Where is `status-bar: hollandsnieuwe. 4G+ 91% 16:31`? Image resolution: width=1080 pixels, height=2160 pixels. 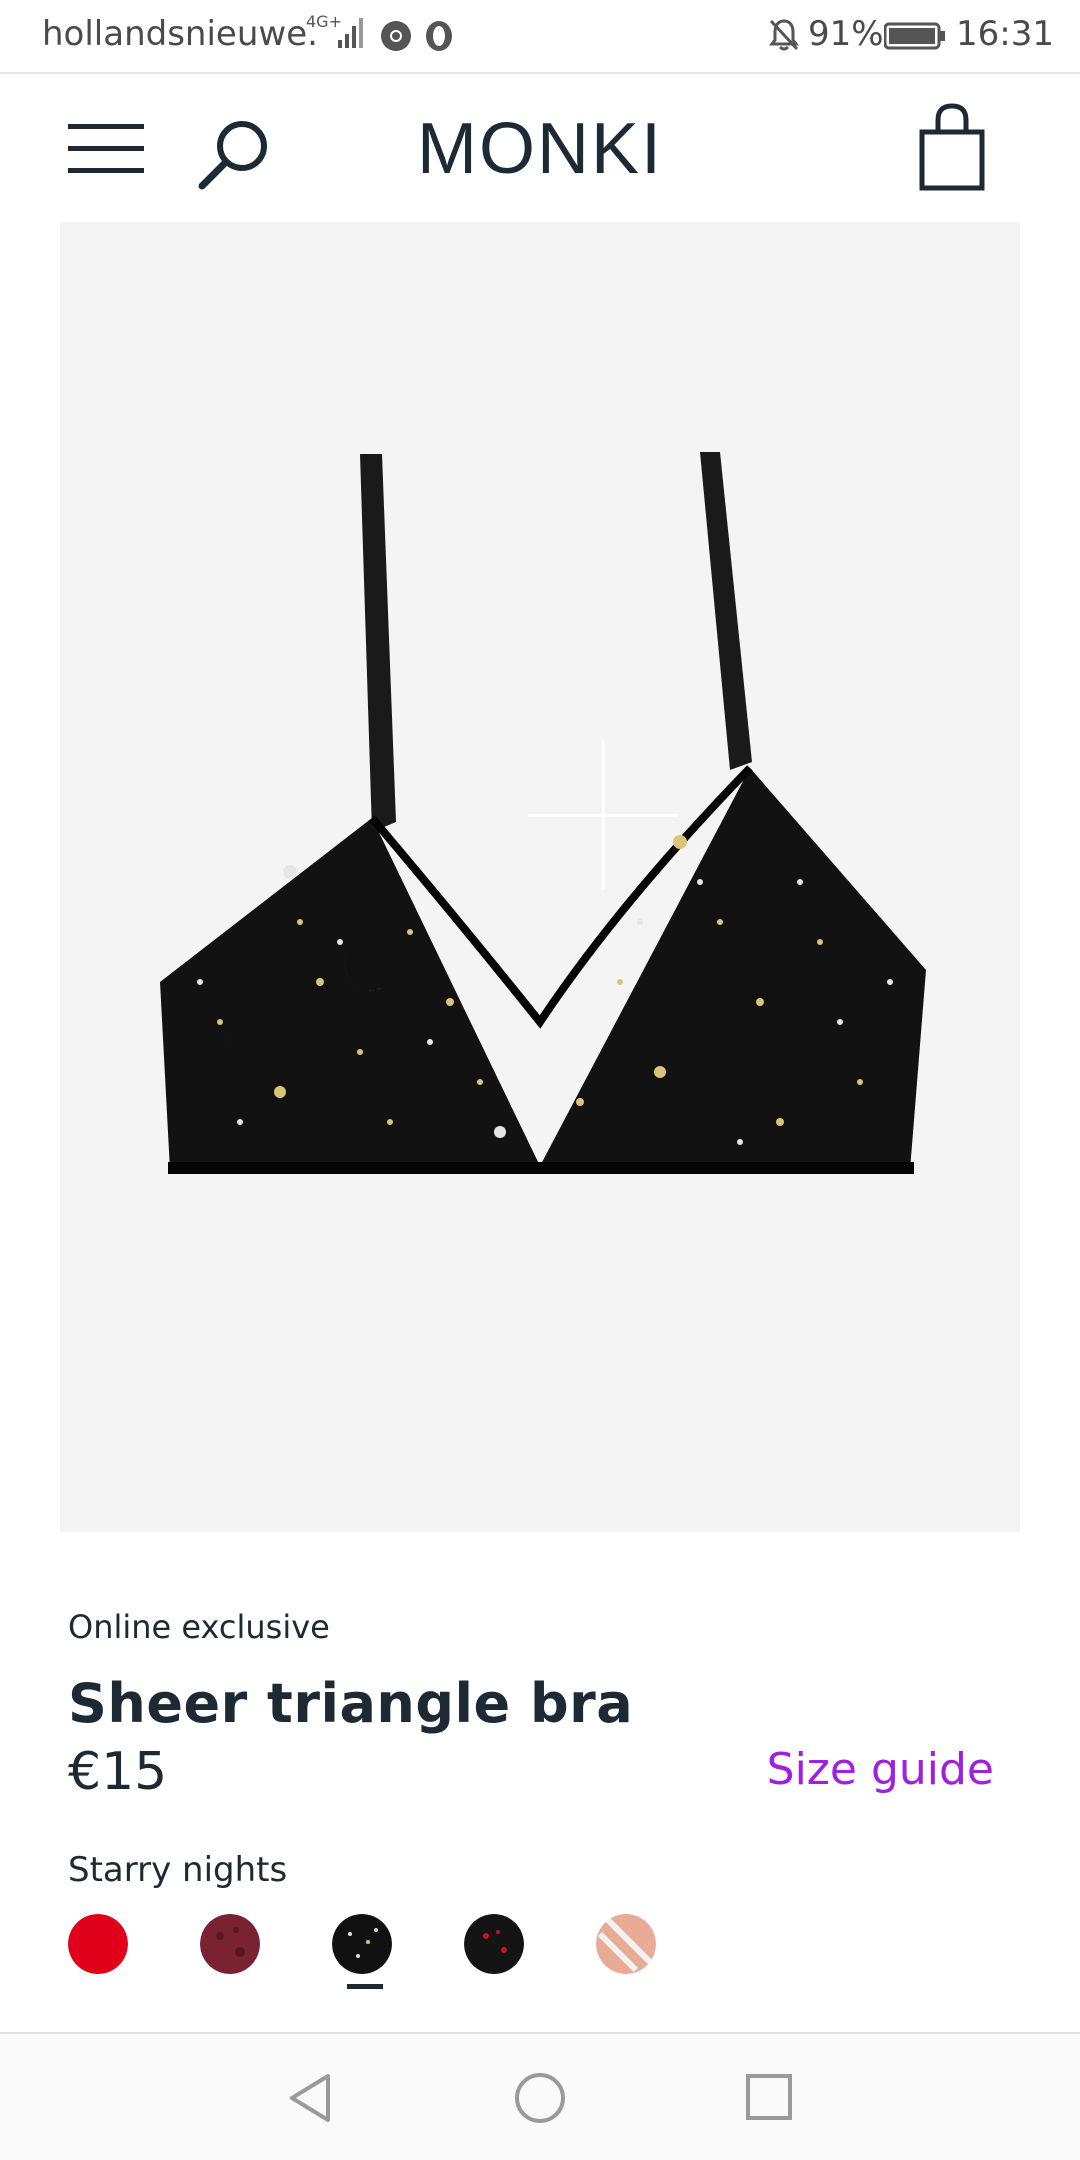
status-bar: hollandsnieuwe. 4G+ 91% 16:31 is located at coordinates (540, 37).